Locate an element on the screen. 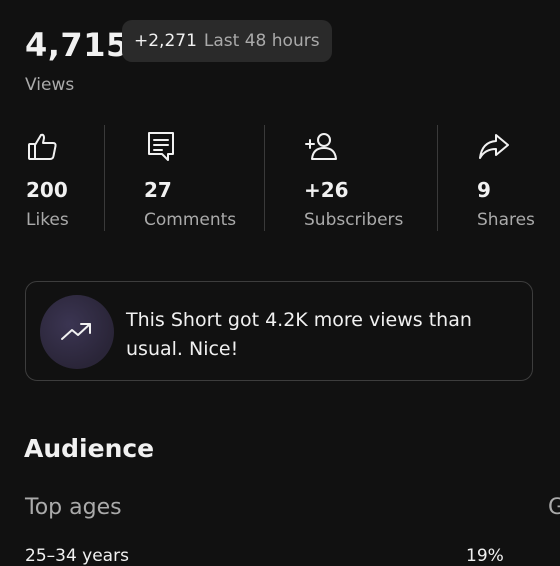 The height and width of the screenshot is (566, 560). age-row-label: 25–34 years is located at coordinates (77, 556).